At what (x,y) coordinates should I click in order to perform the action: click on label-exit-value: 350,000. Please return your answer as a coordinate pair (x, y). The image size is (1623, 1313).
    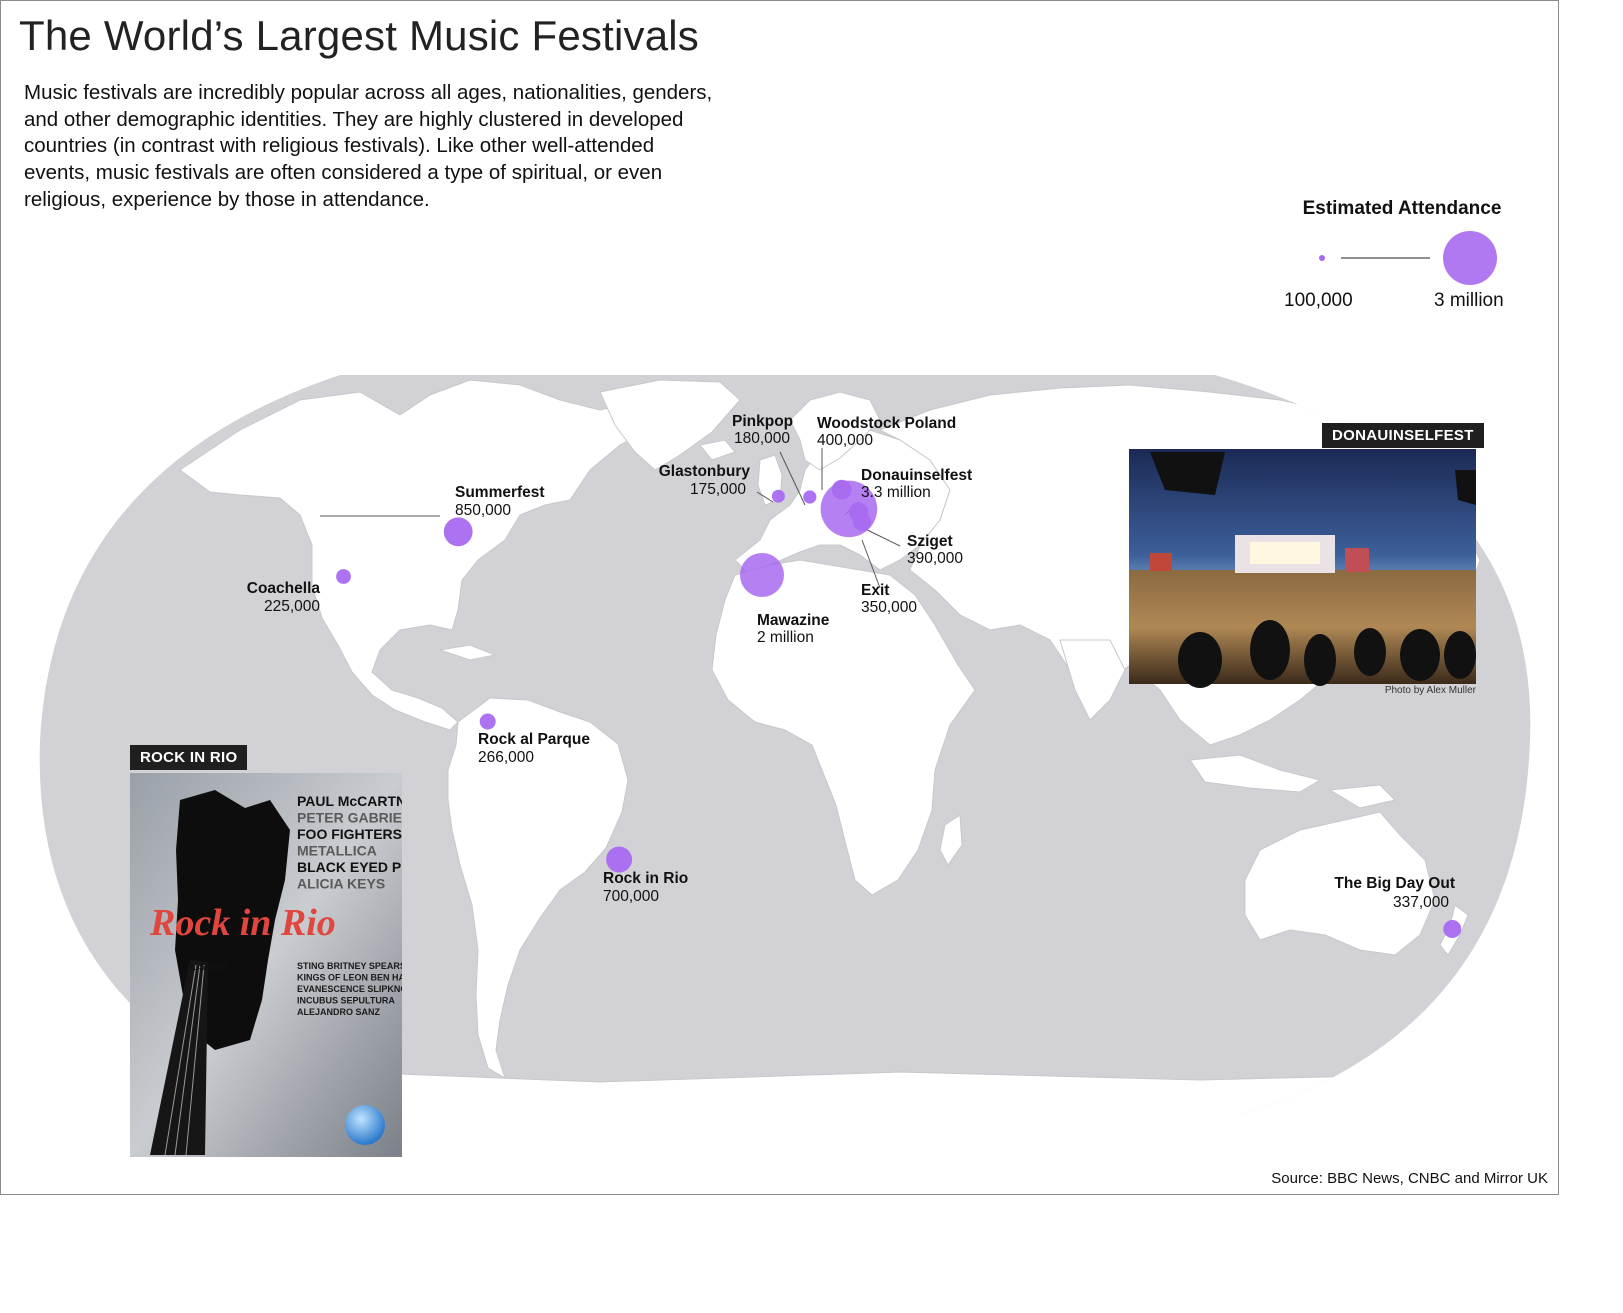
    Looking at the image, I should click on (889, 607).